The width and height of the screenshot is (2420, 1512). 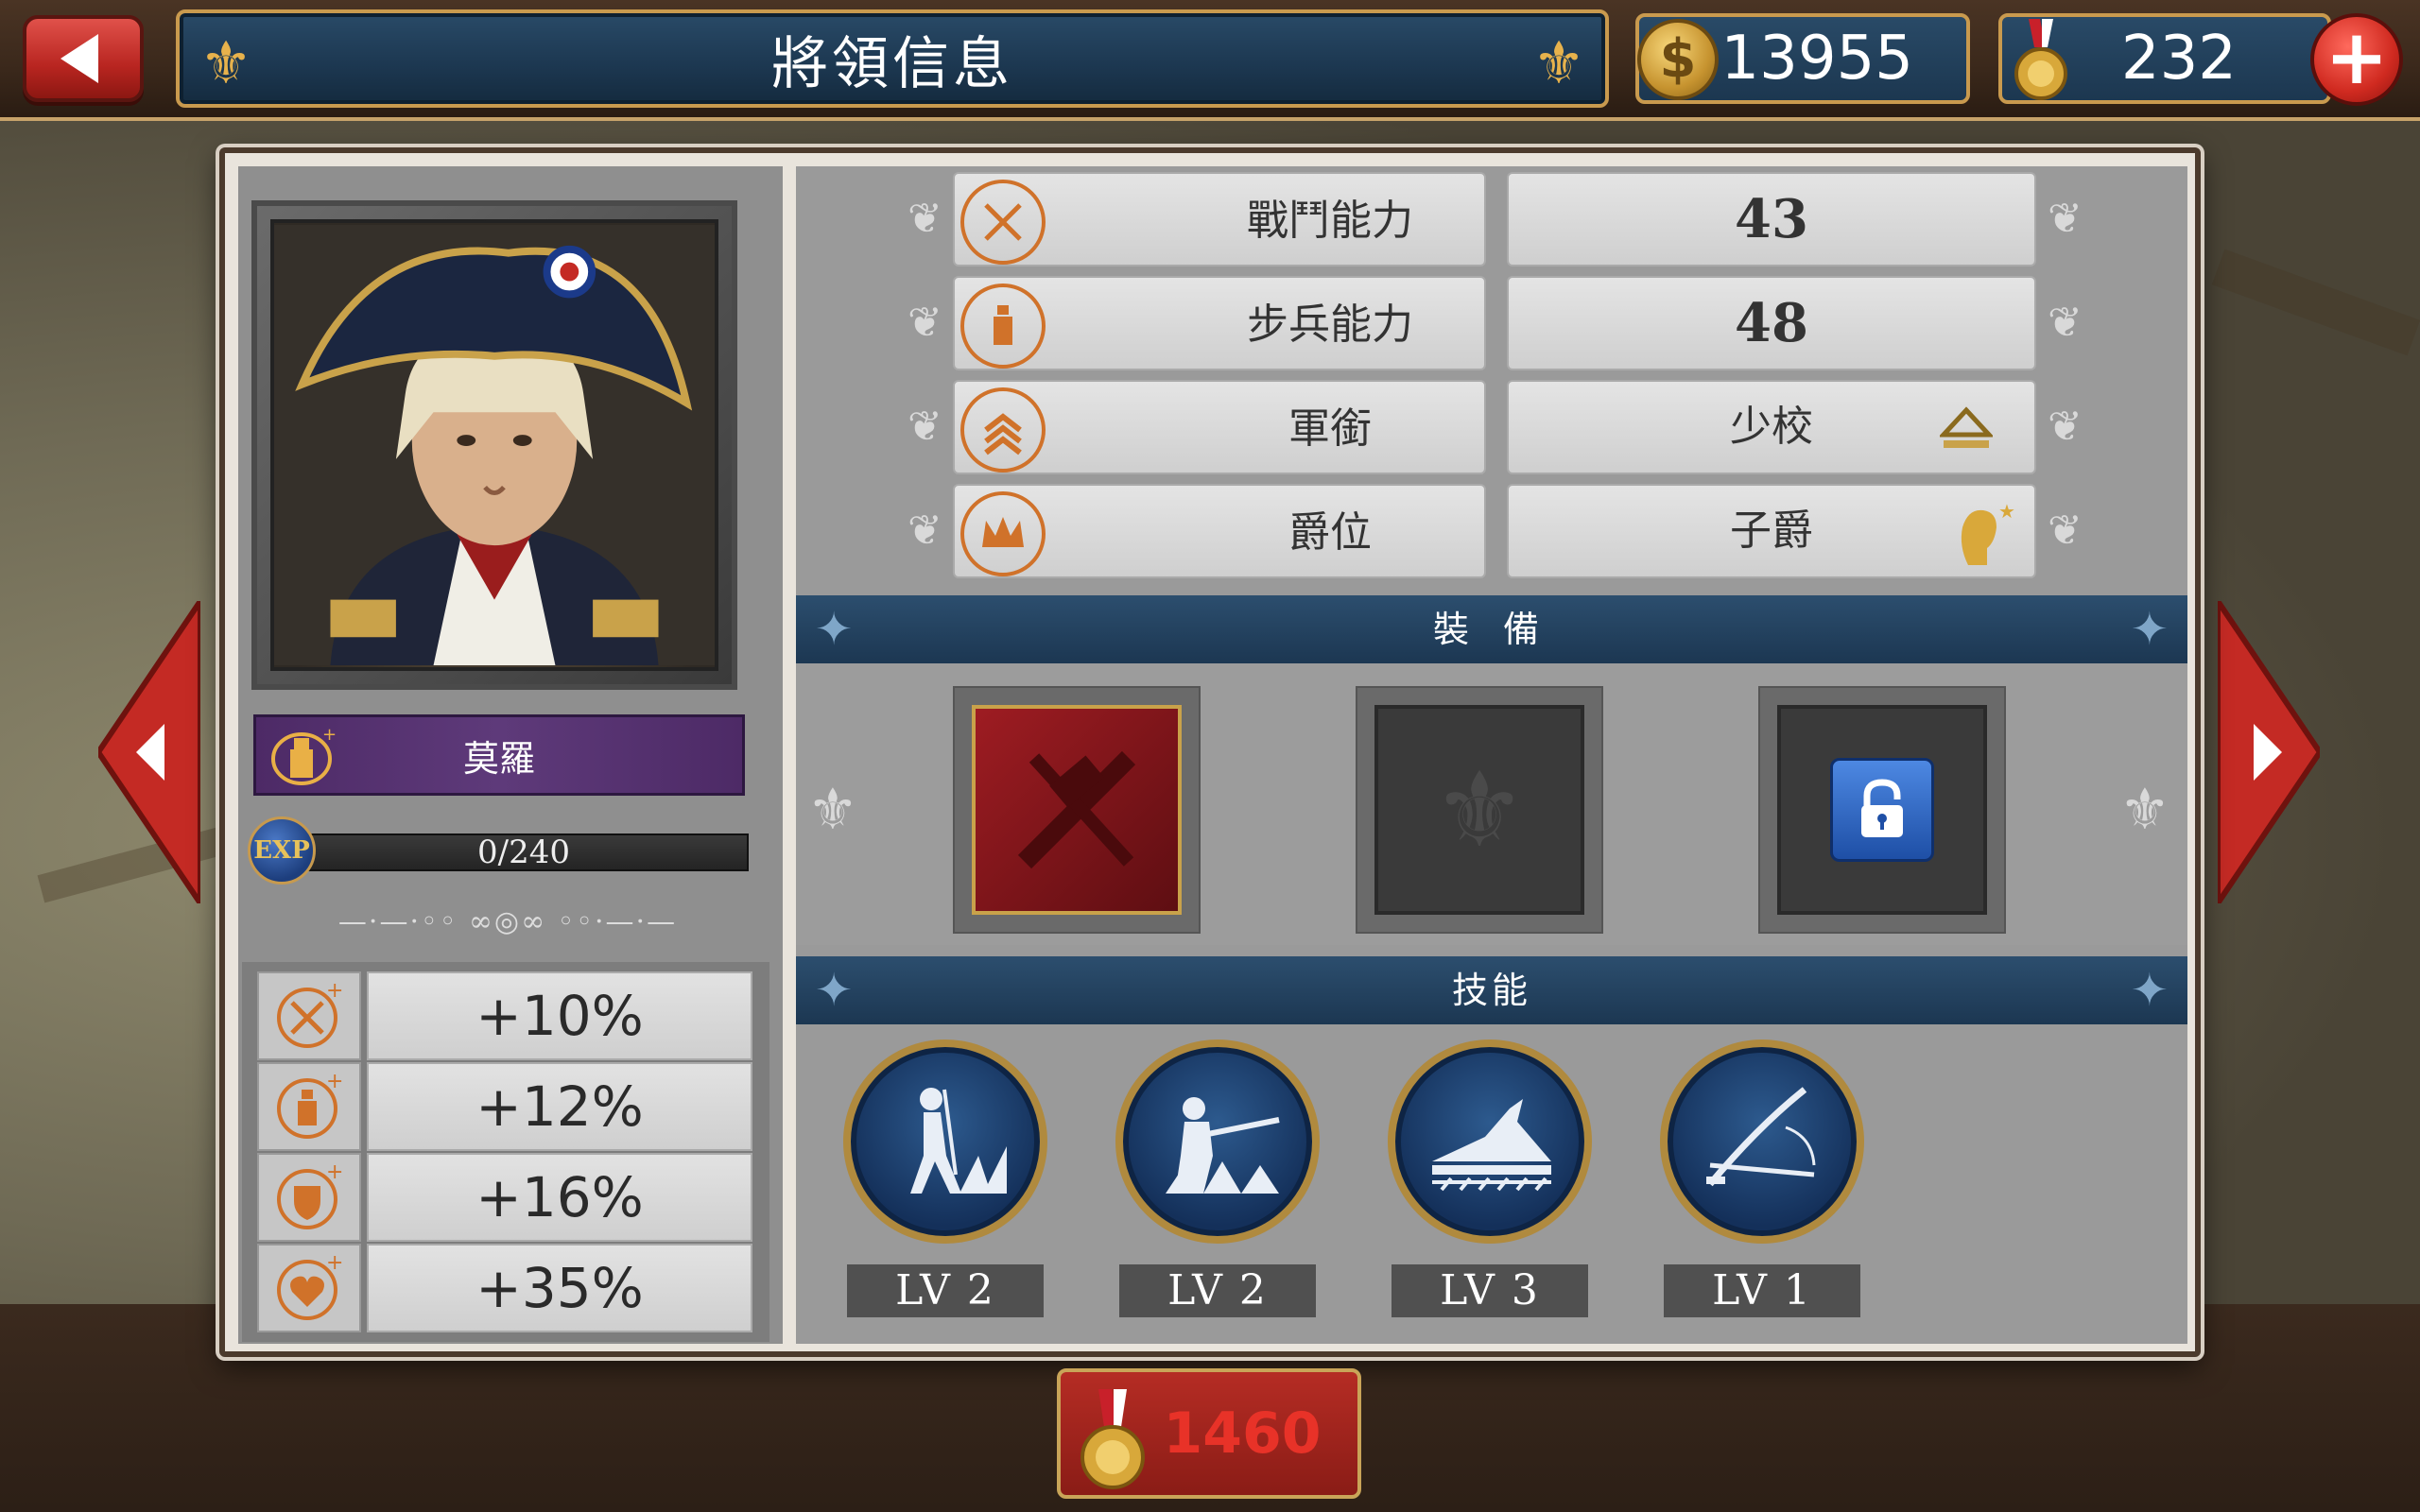 What do you see at coordinates (79, 58) in the screenshot?
I see `back-arrow-icon` at bounding box center [79, 58].